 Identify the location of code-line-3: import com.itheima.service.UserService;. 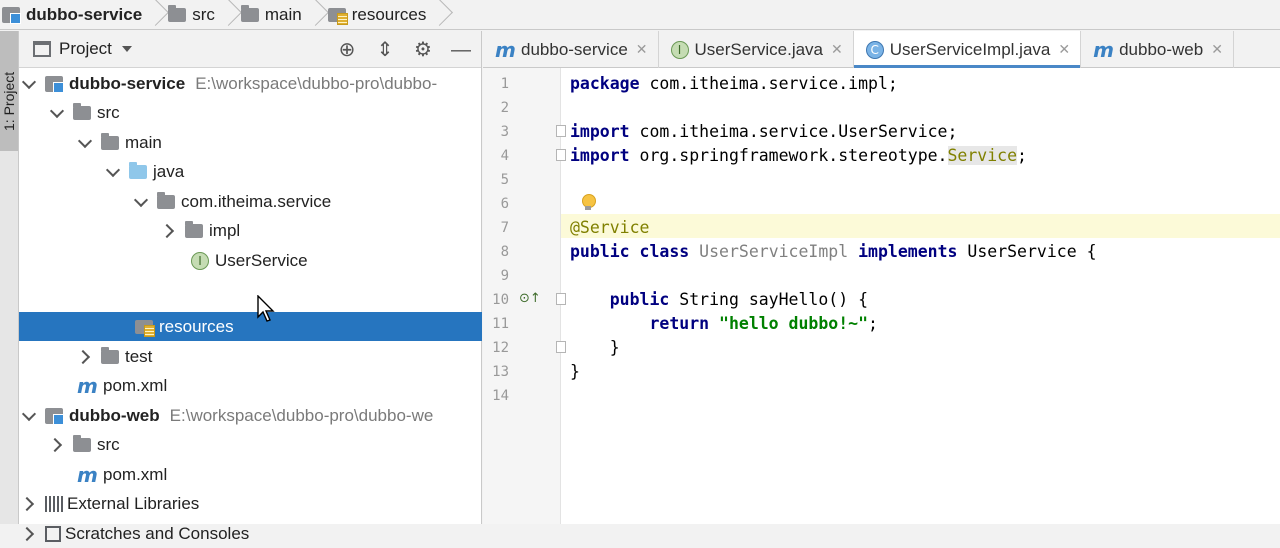
(764, 131).